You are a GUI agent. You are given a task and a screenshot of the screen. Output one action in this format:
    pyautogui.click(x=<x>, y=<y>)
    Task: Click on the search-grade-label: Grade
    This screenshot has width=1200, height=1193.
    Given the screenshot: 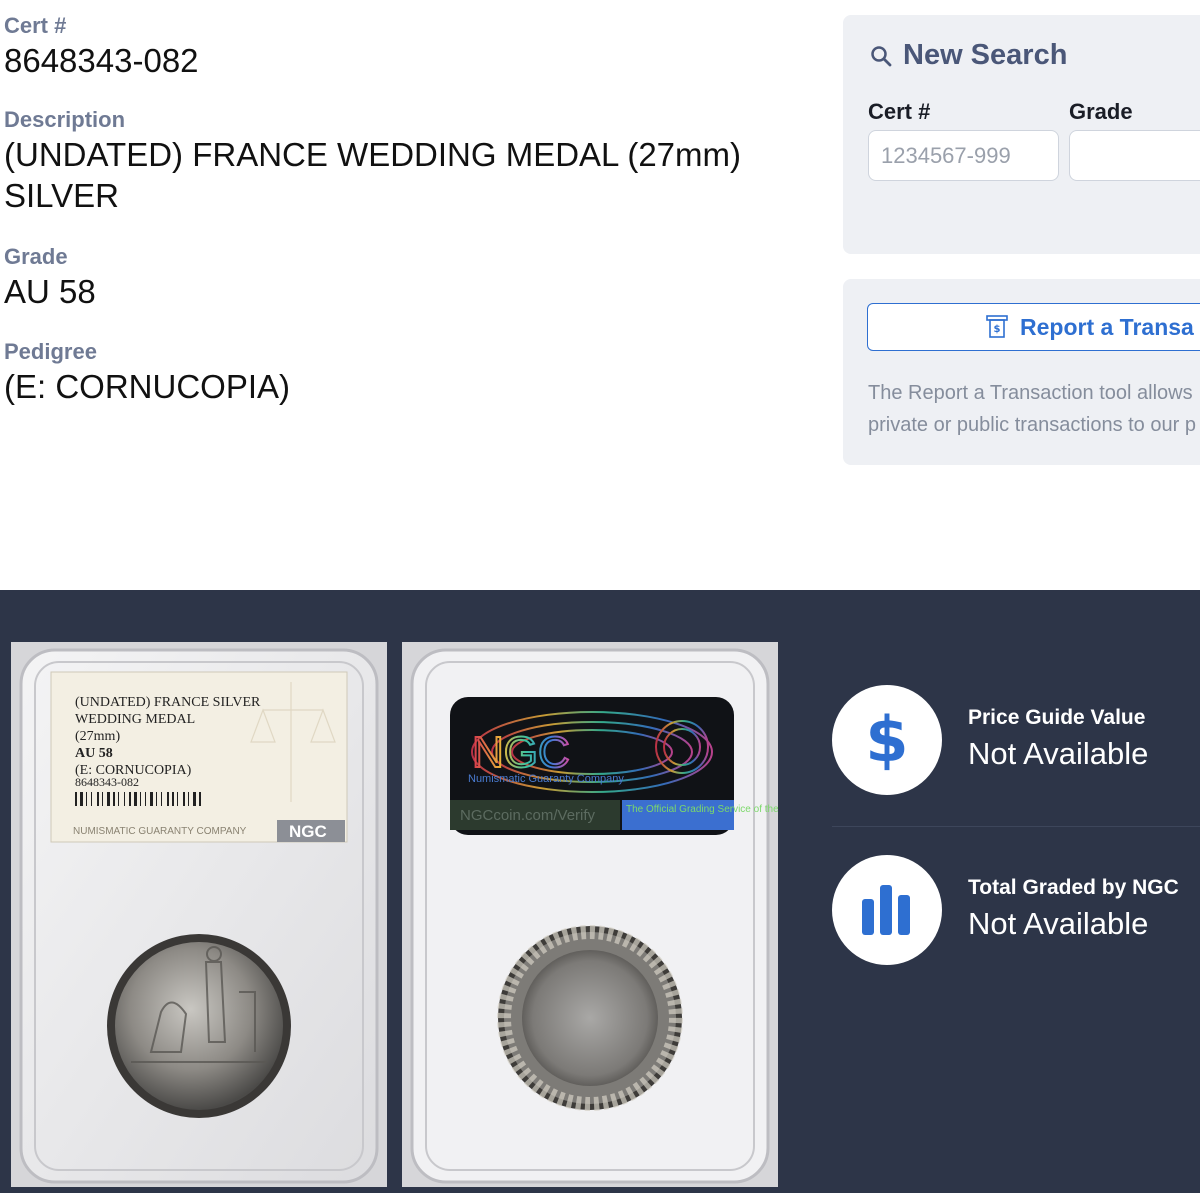 What is the action you would take?
    pyautogui.click(x=1101, y=111)
    